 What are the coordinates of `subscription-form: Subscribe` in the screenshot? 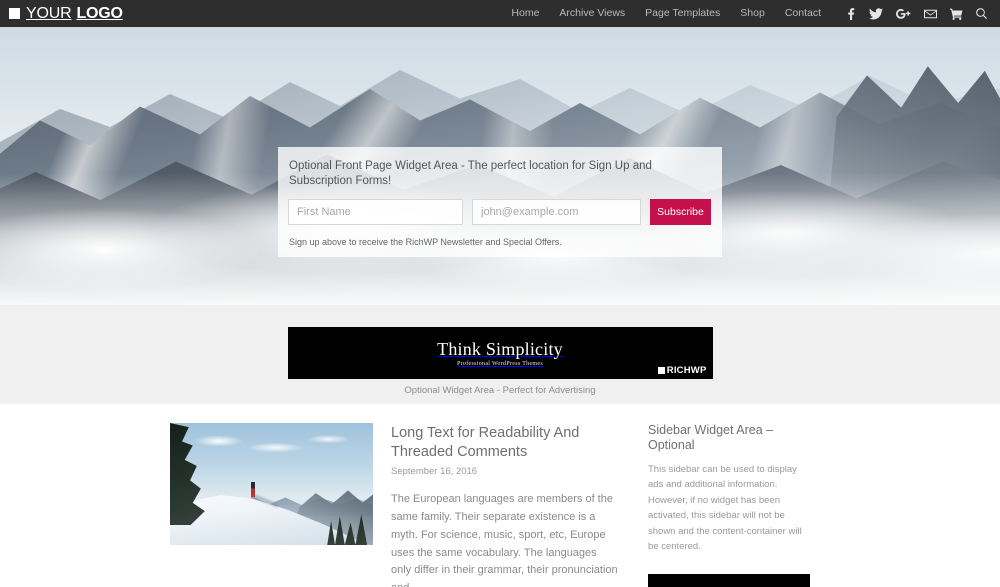 It's located at (500, 211).